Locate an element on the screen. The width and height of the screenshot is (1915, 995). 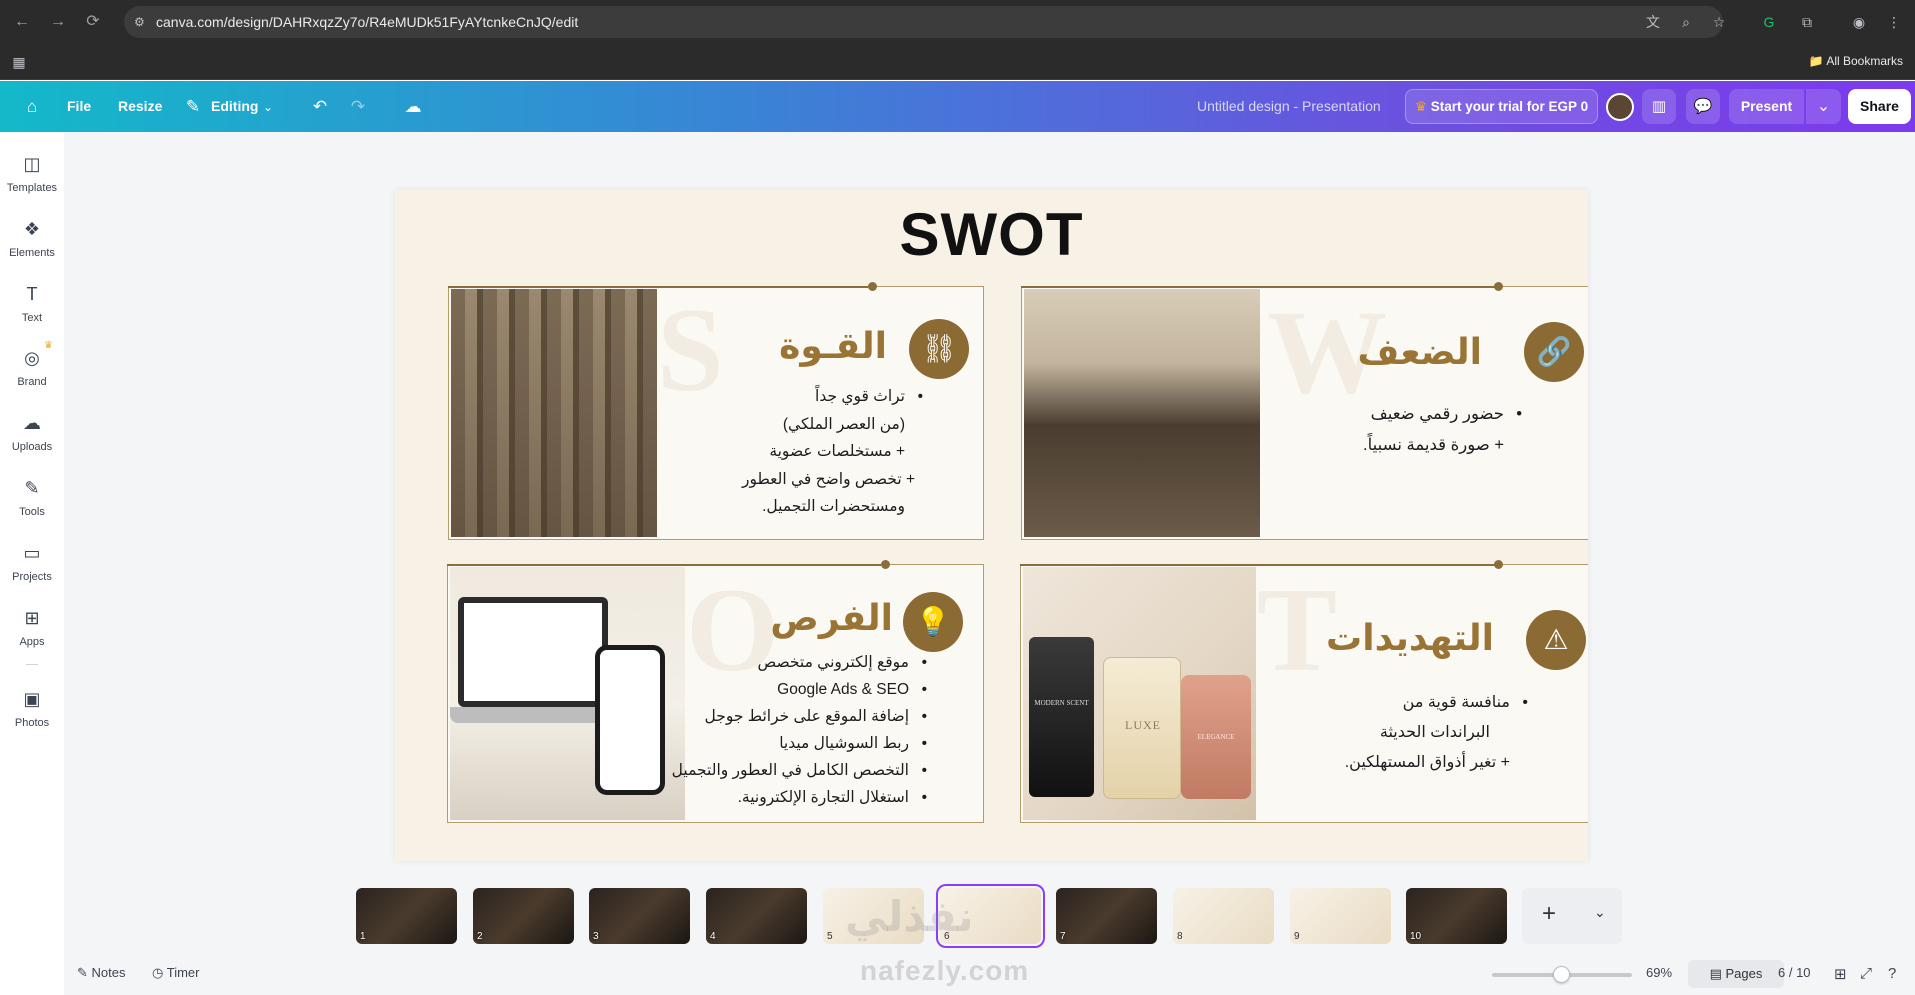
timer-button: ◷ Timer is located at coordinates (175, 973).